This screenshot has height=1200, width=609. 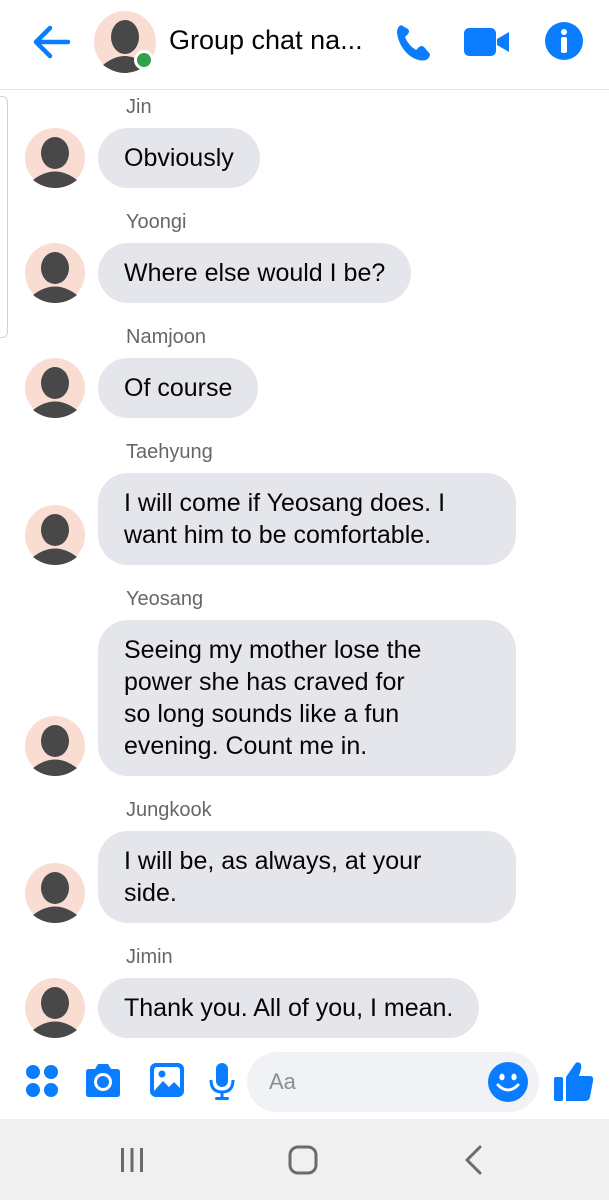 I want to click on sender-name: Jungkook, so click(x=169, y=810).